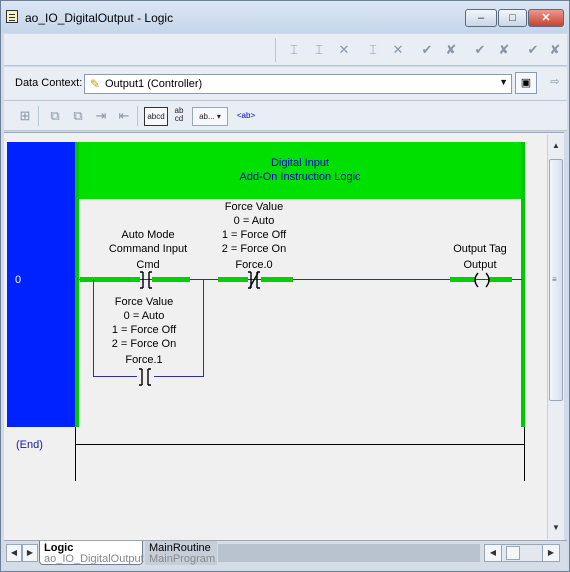  I want to click on grip-icon: ≡, so click(554, 279).